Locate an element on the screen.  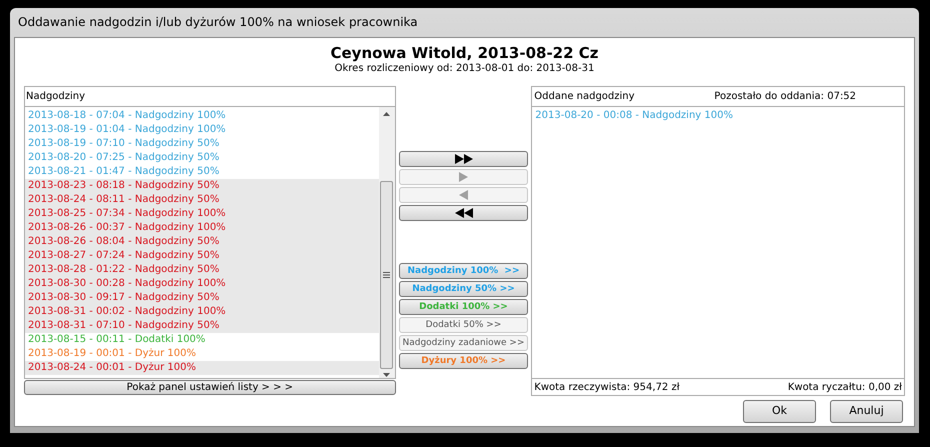
grip-icon is located at coordinates (386, 275).